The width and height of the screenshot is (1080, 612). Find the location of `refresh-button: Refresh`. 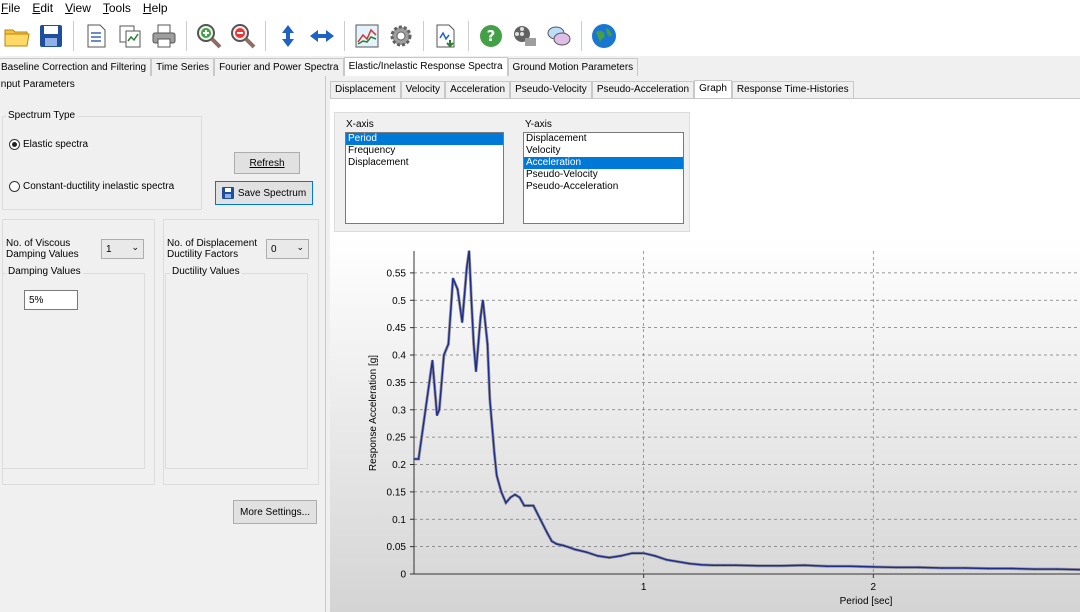

refresh-button: Refresh is located at coordinates (267, 163).